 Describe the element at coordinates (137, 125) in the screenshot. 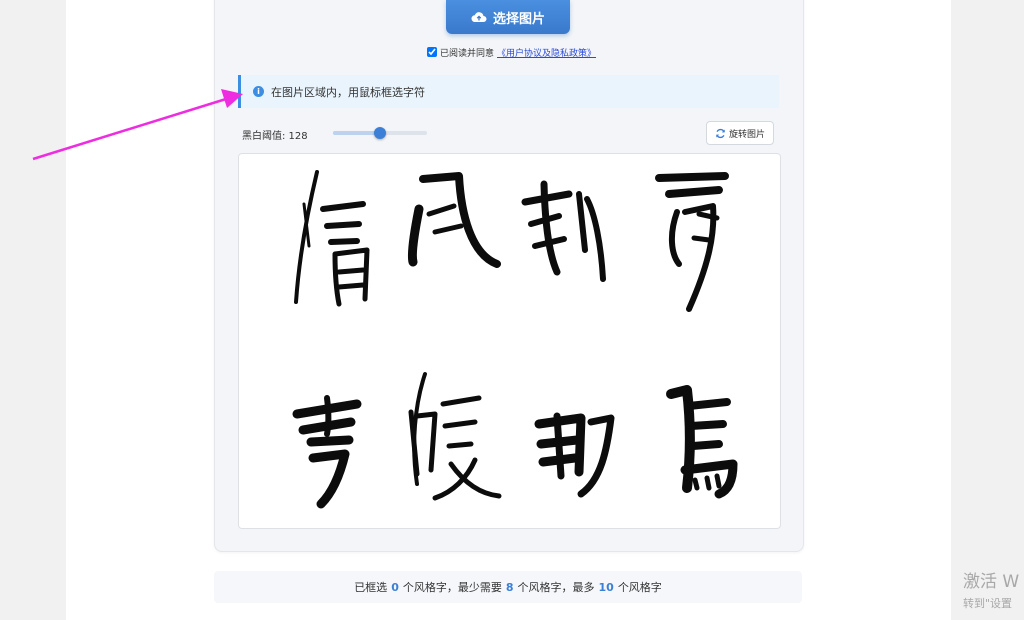

I see `annotation-arrow` at that location.